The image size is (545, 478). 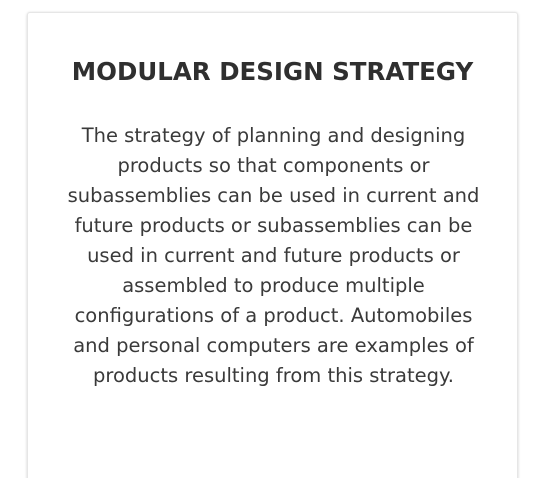 I want to click on card-title: MODULAR DESIGN STRATEGY, so click(x=272, y=71).